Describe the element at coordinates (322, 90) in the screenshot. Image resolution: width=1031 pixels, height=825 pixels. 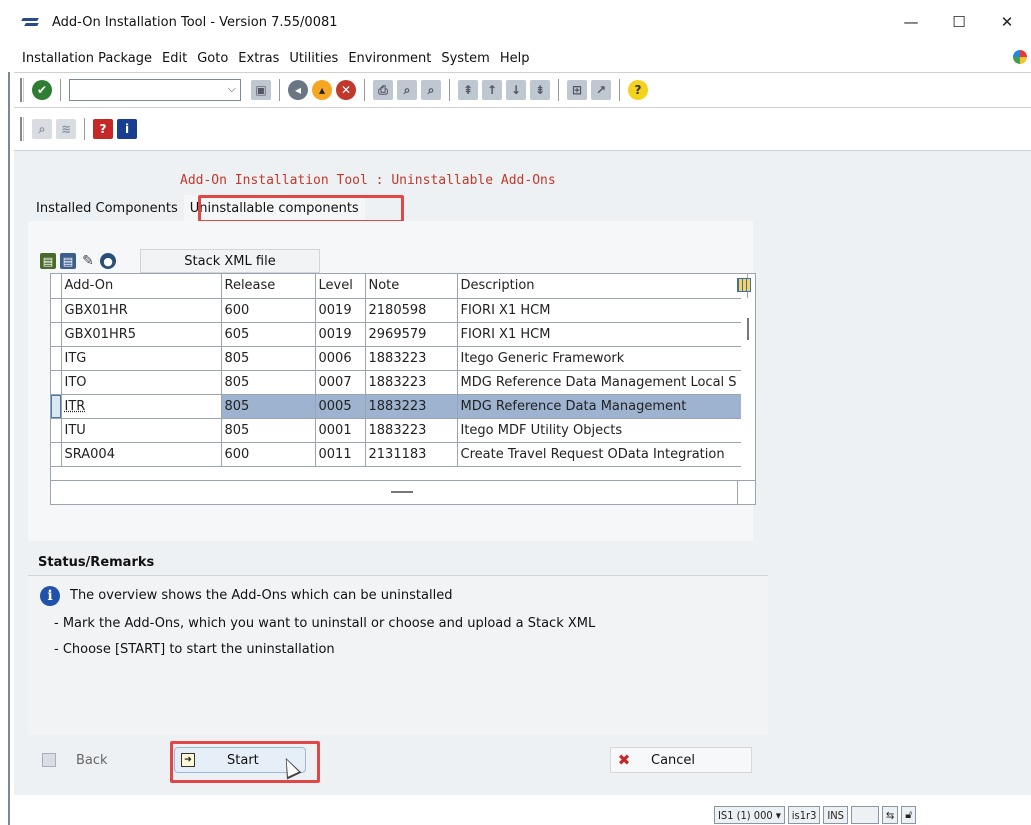
I see `exit-icon: ▴` at that location.